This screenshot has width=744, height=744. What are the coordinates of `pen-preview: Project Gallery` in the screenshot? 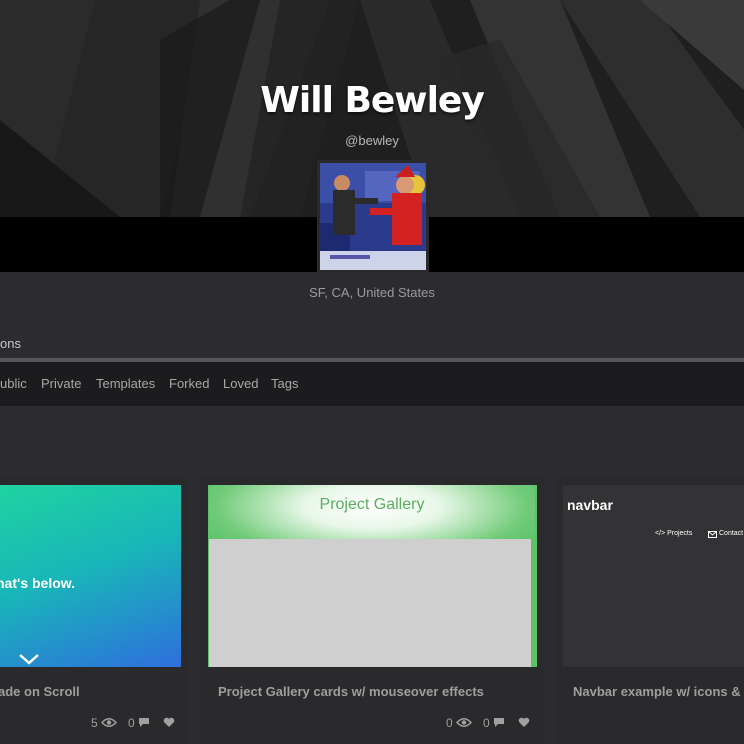 It's located at (372, 576).